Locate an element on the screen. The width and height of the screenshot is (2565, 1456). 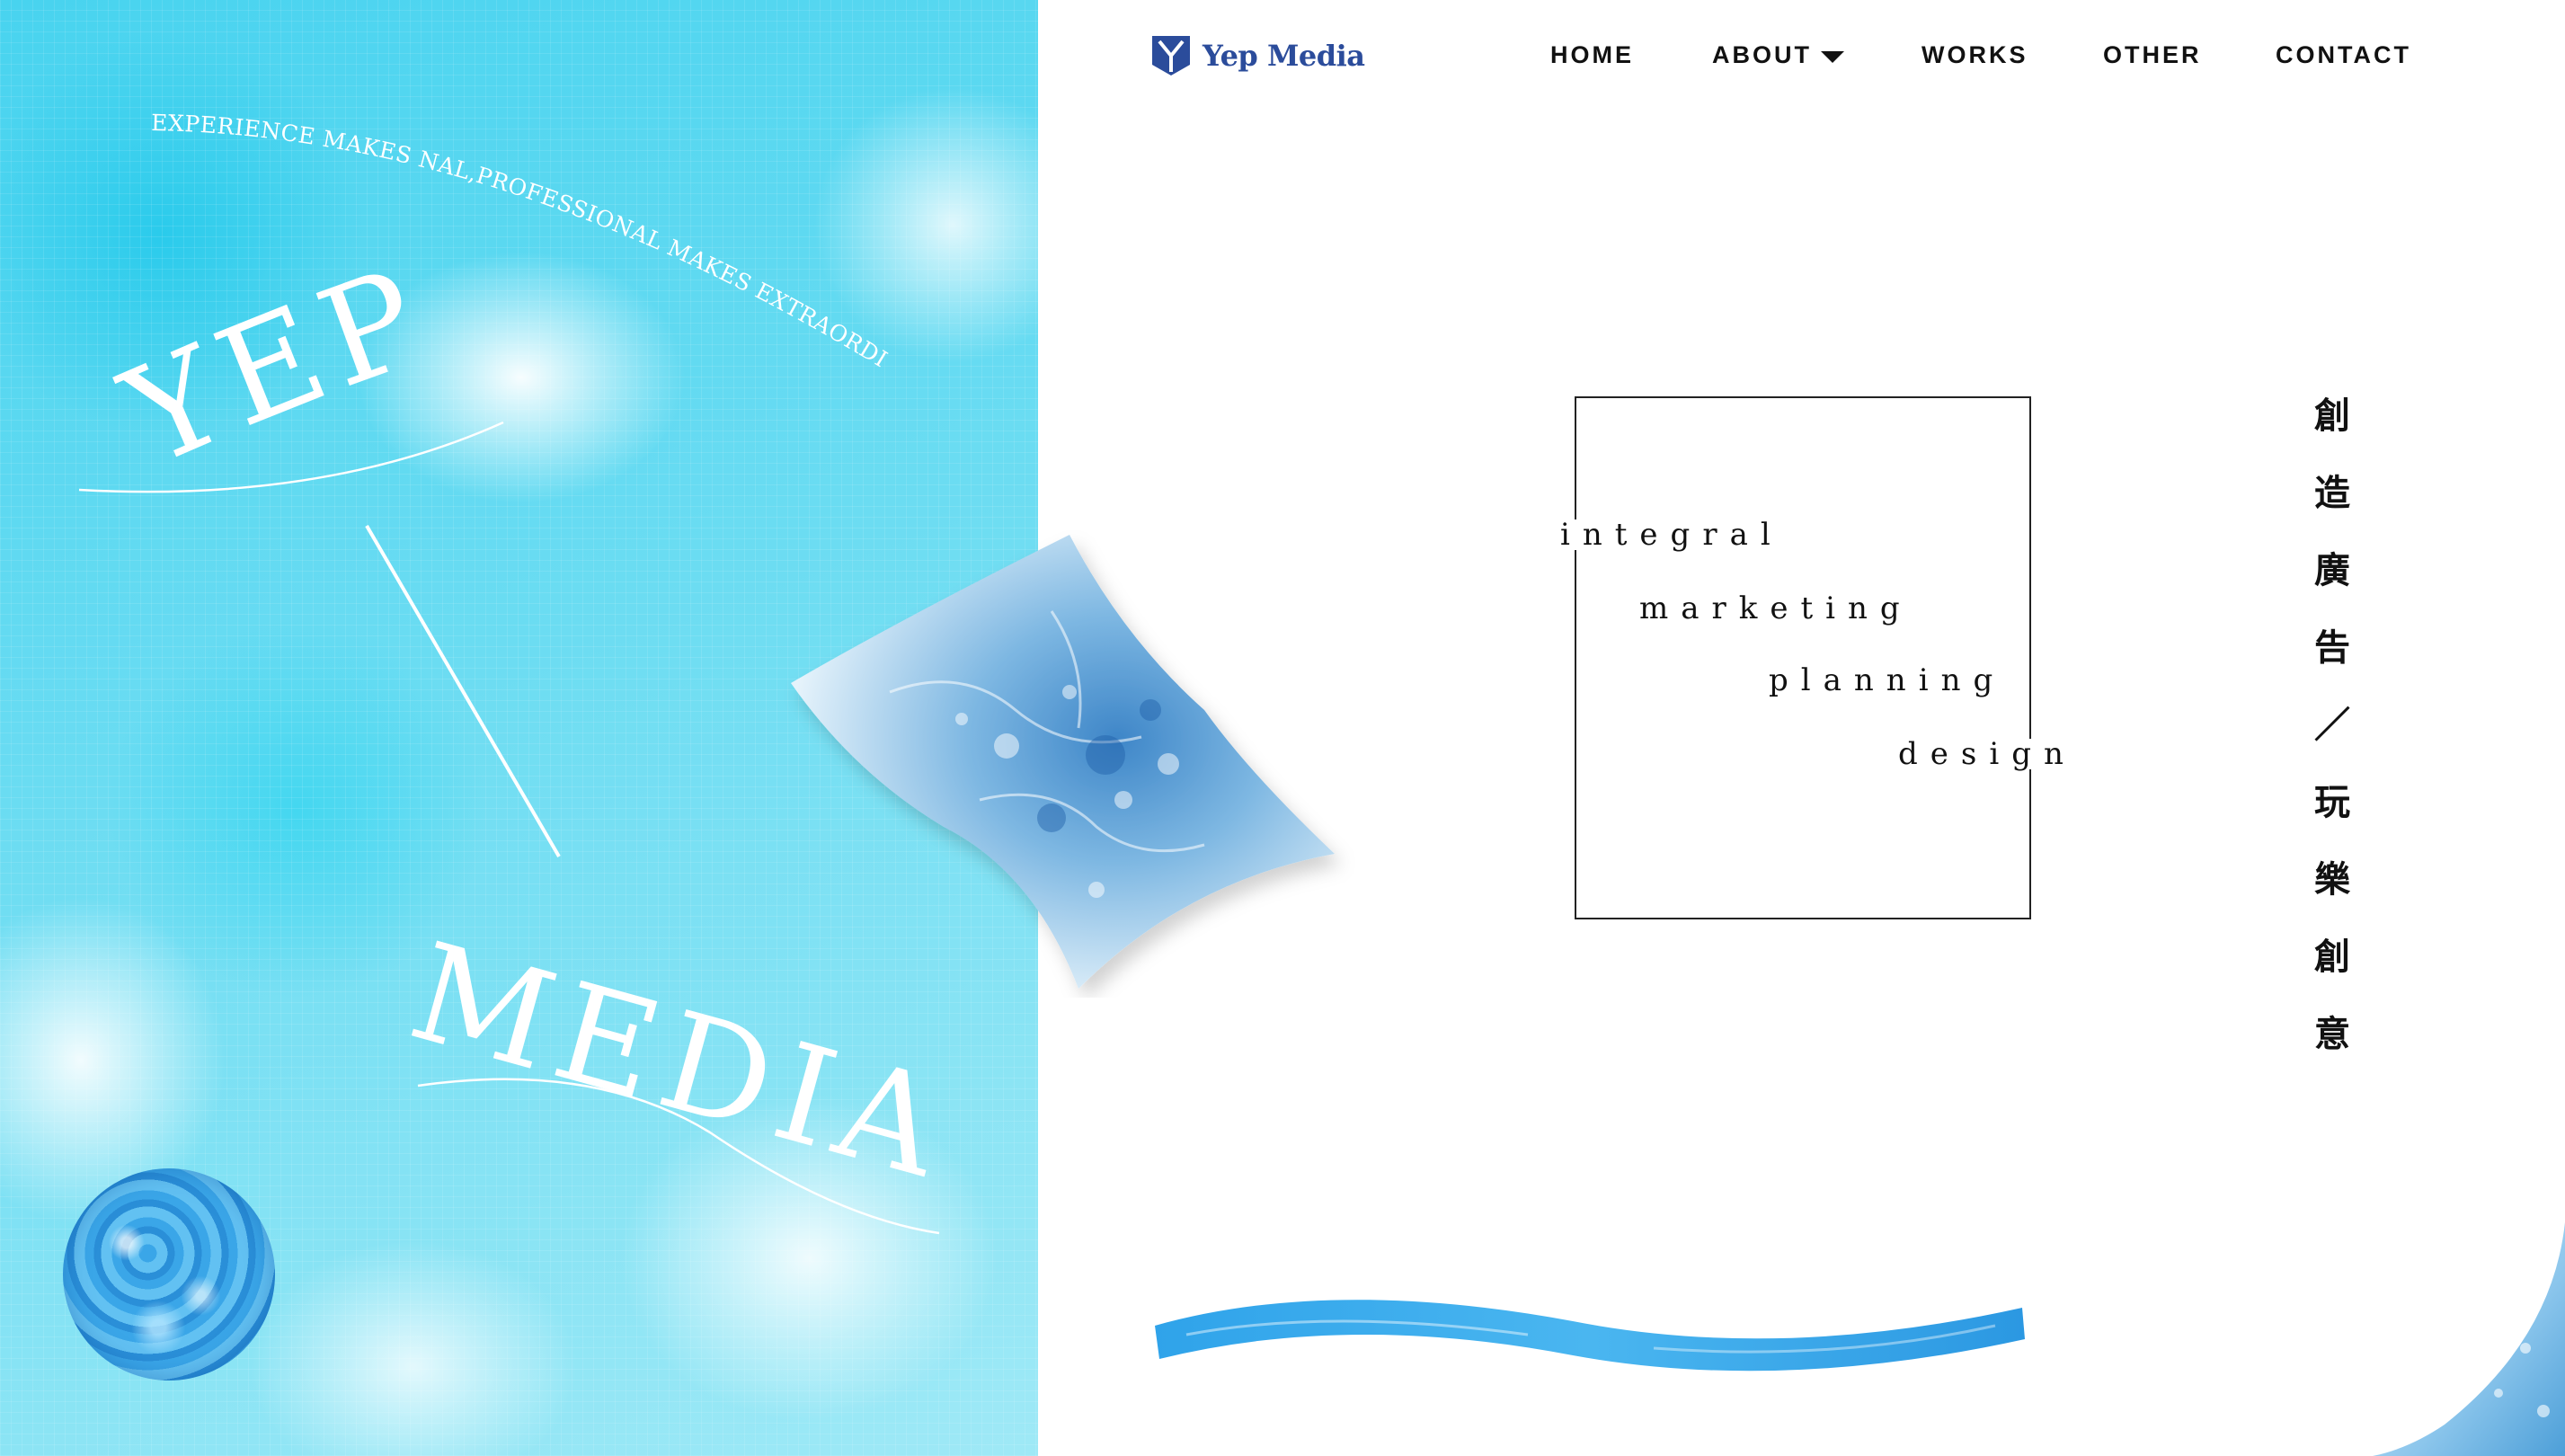
services-frame is located at coordinates (1803, 658).